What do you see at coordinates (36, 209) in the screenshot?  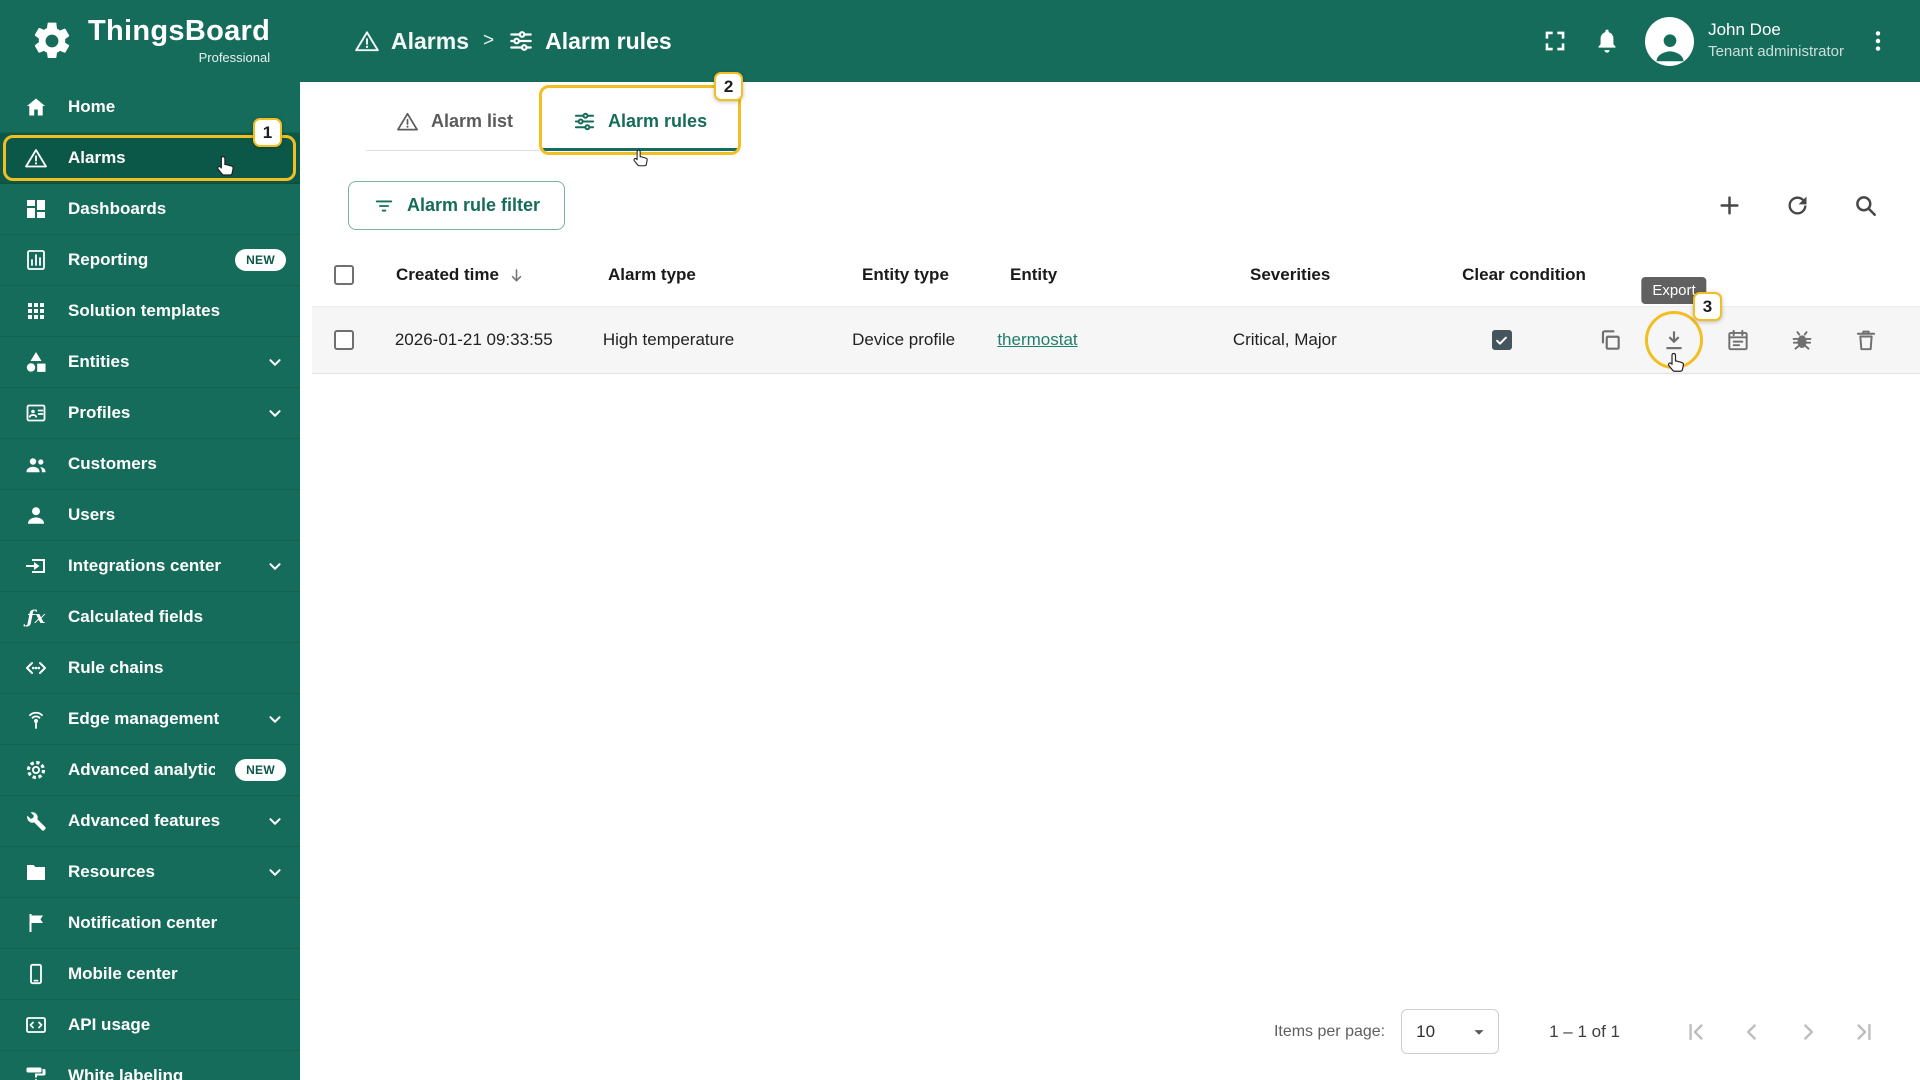 I see `dashboard-icon` at bounding box center [36, 209].